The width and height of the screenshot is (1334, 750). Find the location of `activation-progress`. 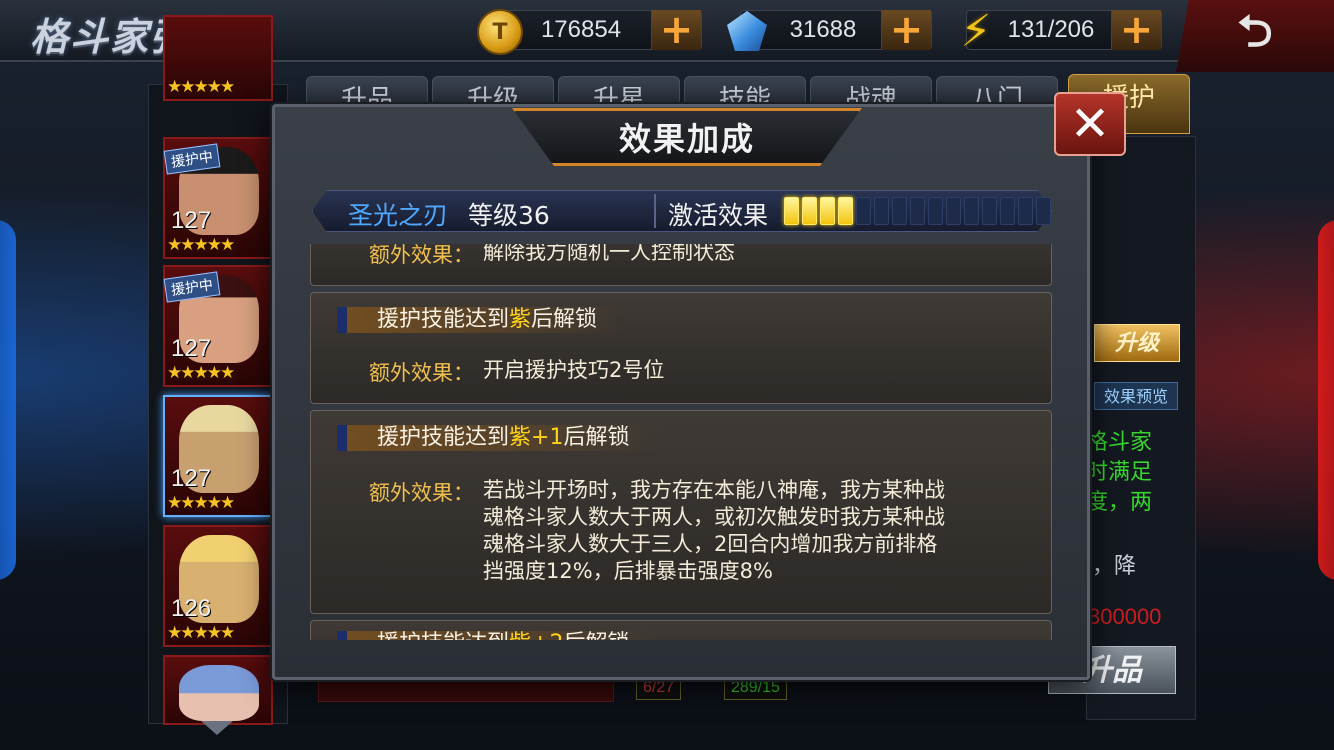

activation-progress is located at coordinates (917, 211).